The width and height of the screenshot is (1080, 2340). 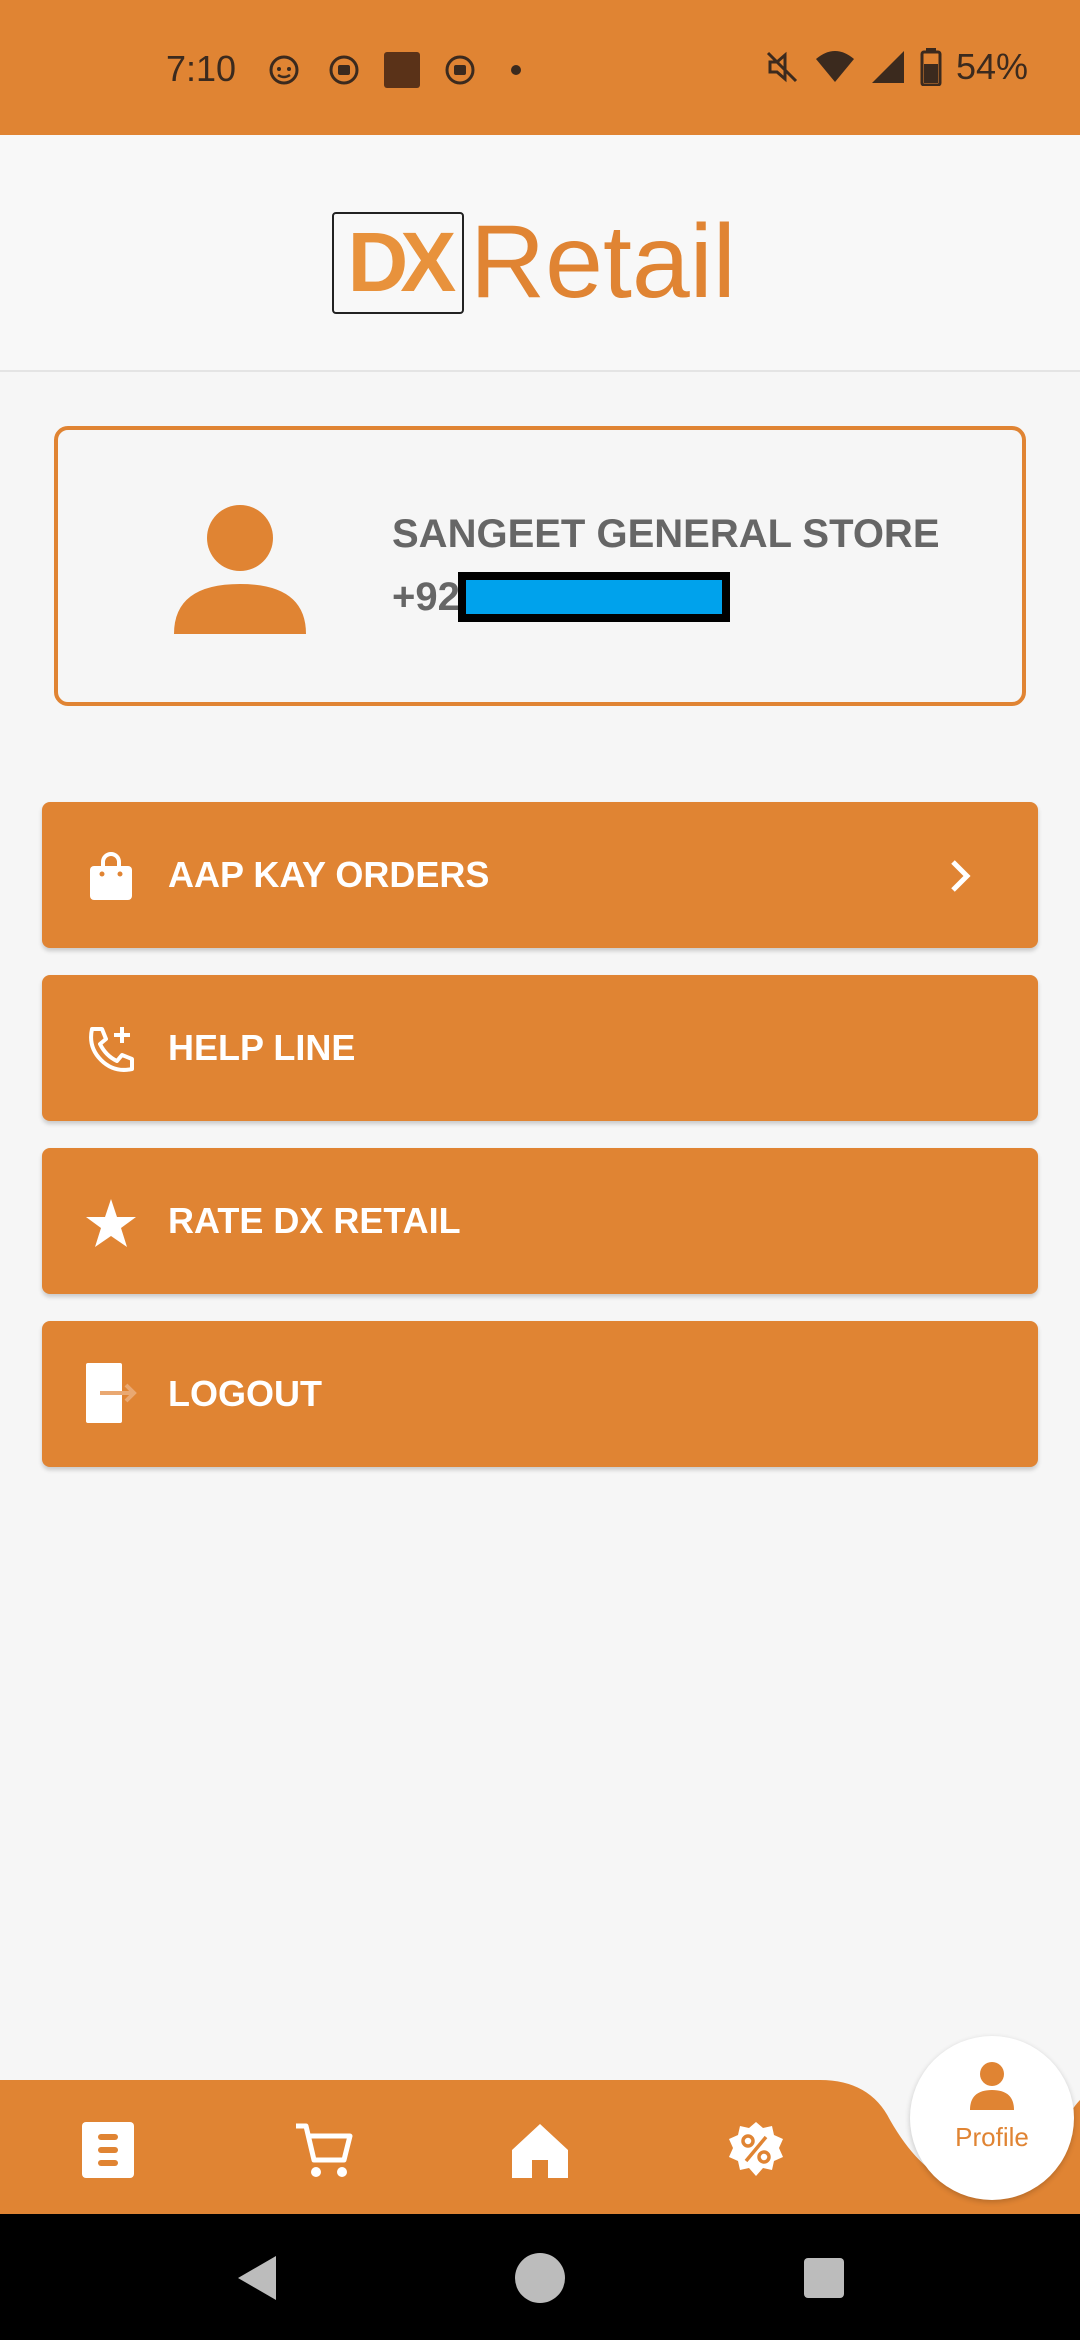 What do you see at coordinates (540, 1048) in the screenshot?
I see `menu-item-helpline: HELP LINE` at bounding box center [540, 1048].